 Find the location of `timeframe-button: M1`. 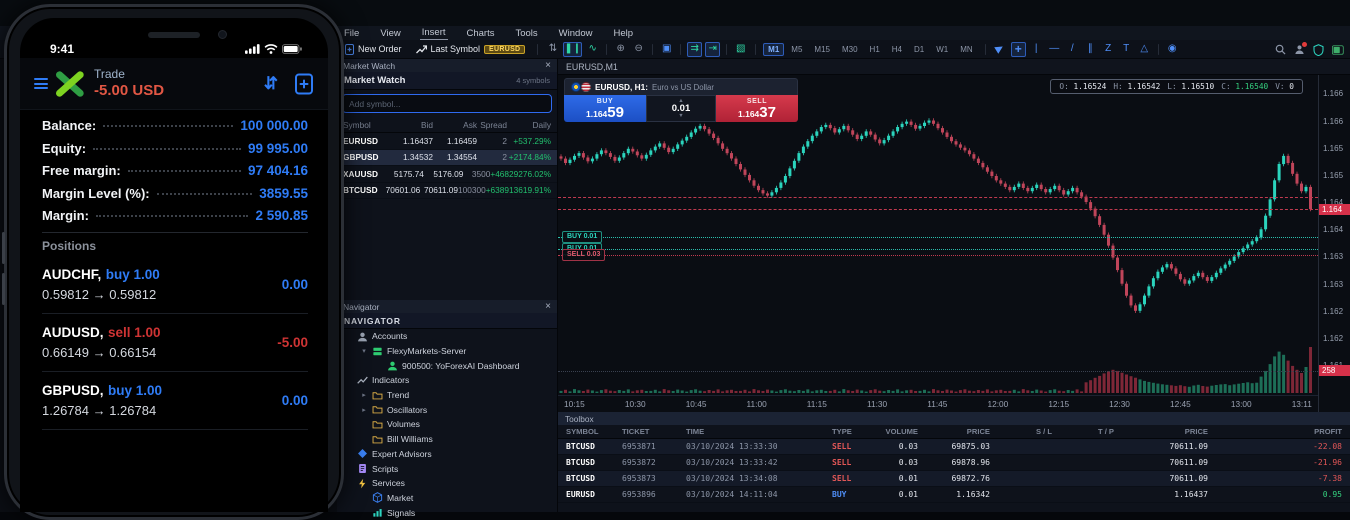

timeframe-button: M1 is located at coordinates (773, 49).